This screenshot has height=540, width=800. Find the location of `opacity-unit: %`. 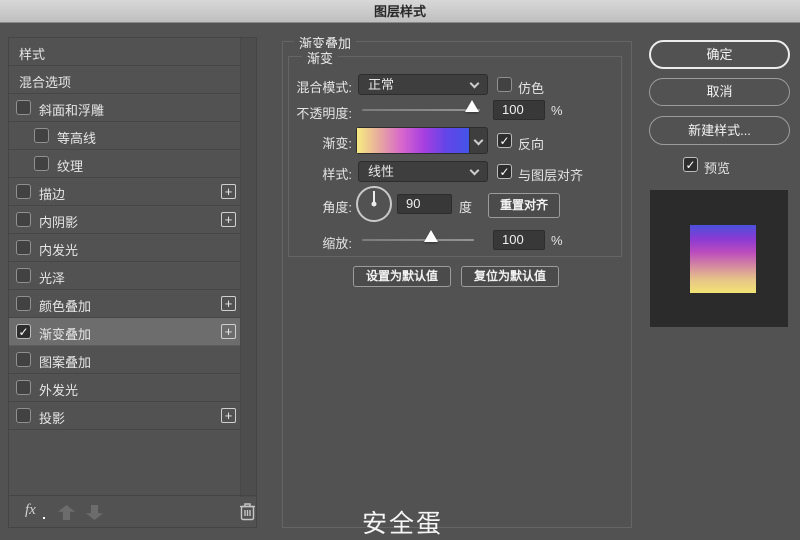

opacity-unit: % is located at coordinates (557, 110).